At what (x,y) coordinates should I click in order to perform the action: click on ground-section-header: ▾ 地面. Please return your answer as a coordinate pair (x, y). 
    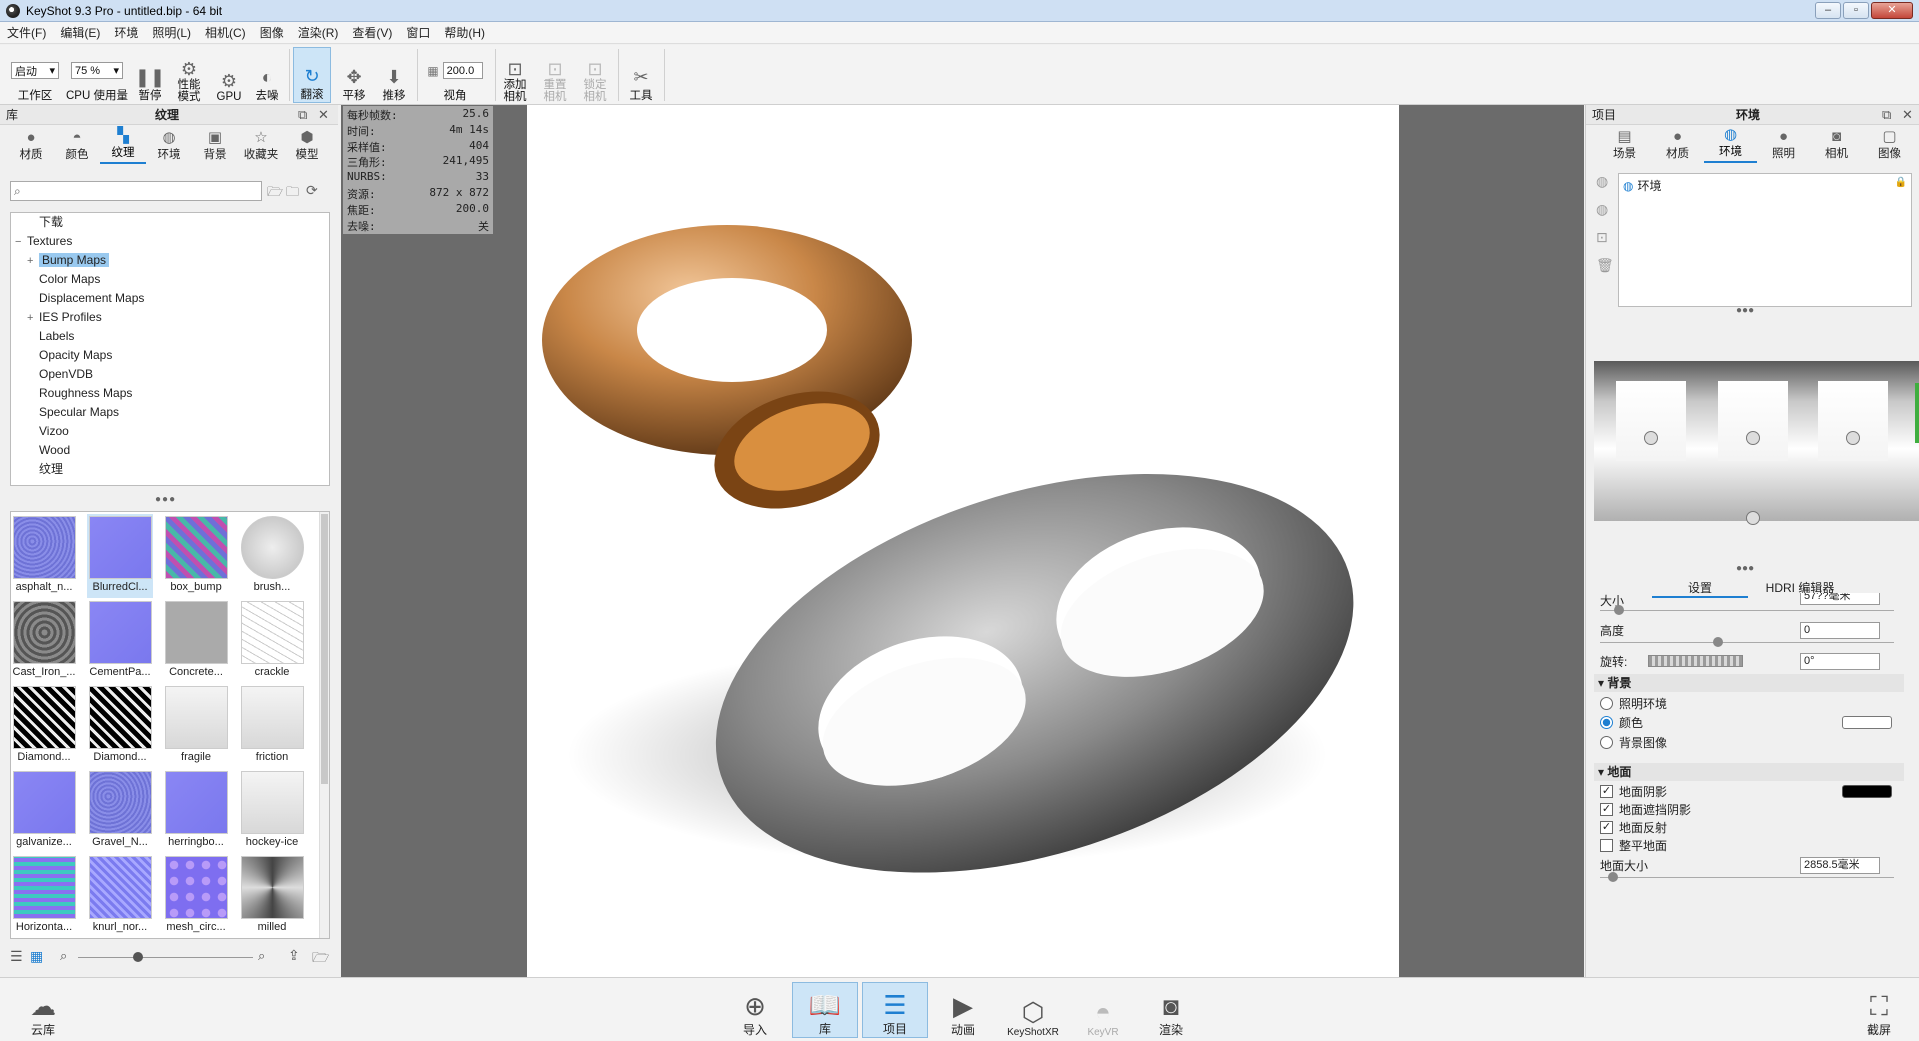
    Looking at the image, I should click on (1749, 772).